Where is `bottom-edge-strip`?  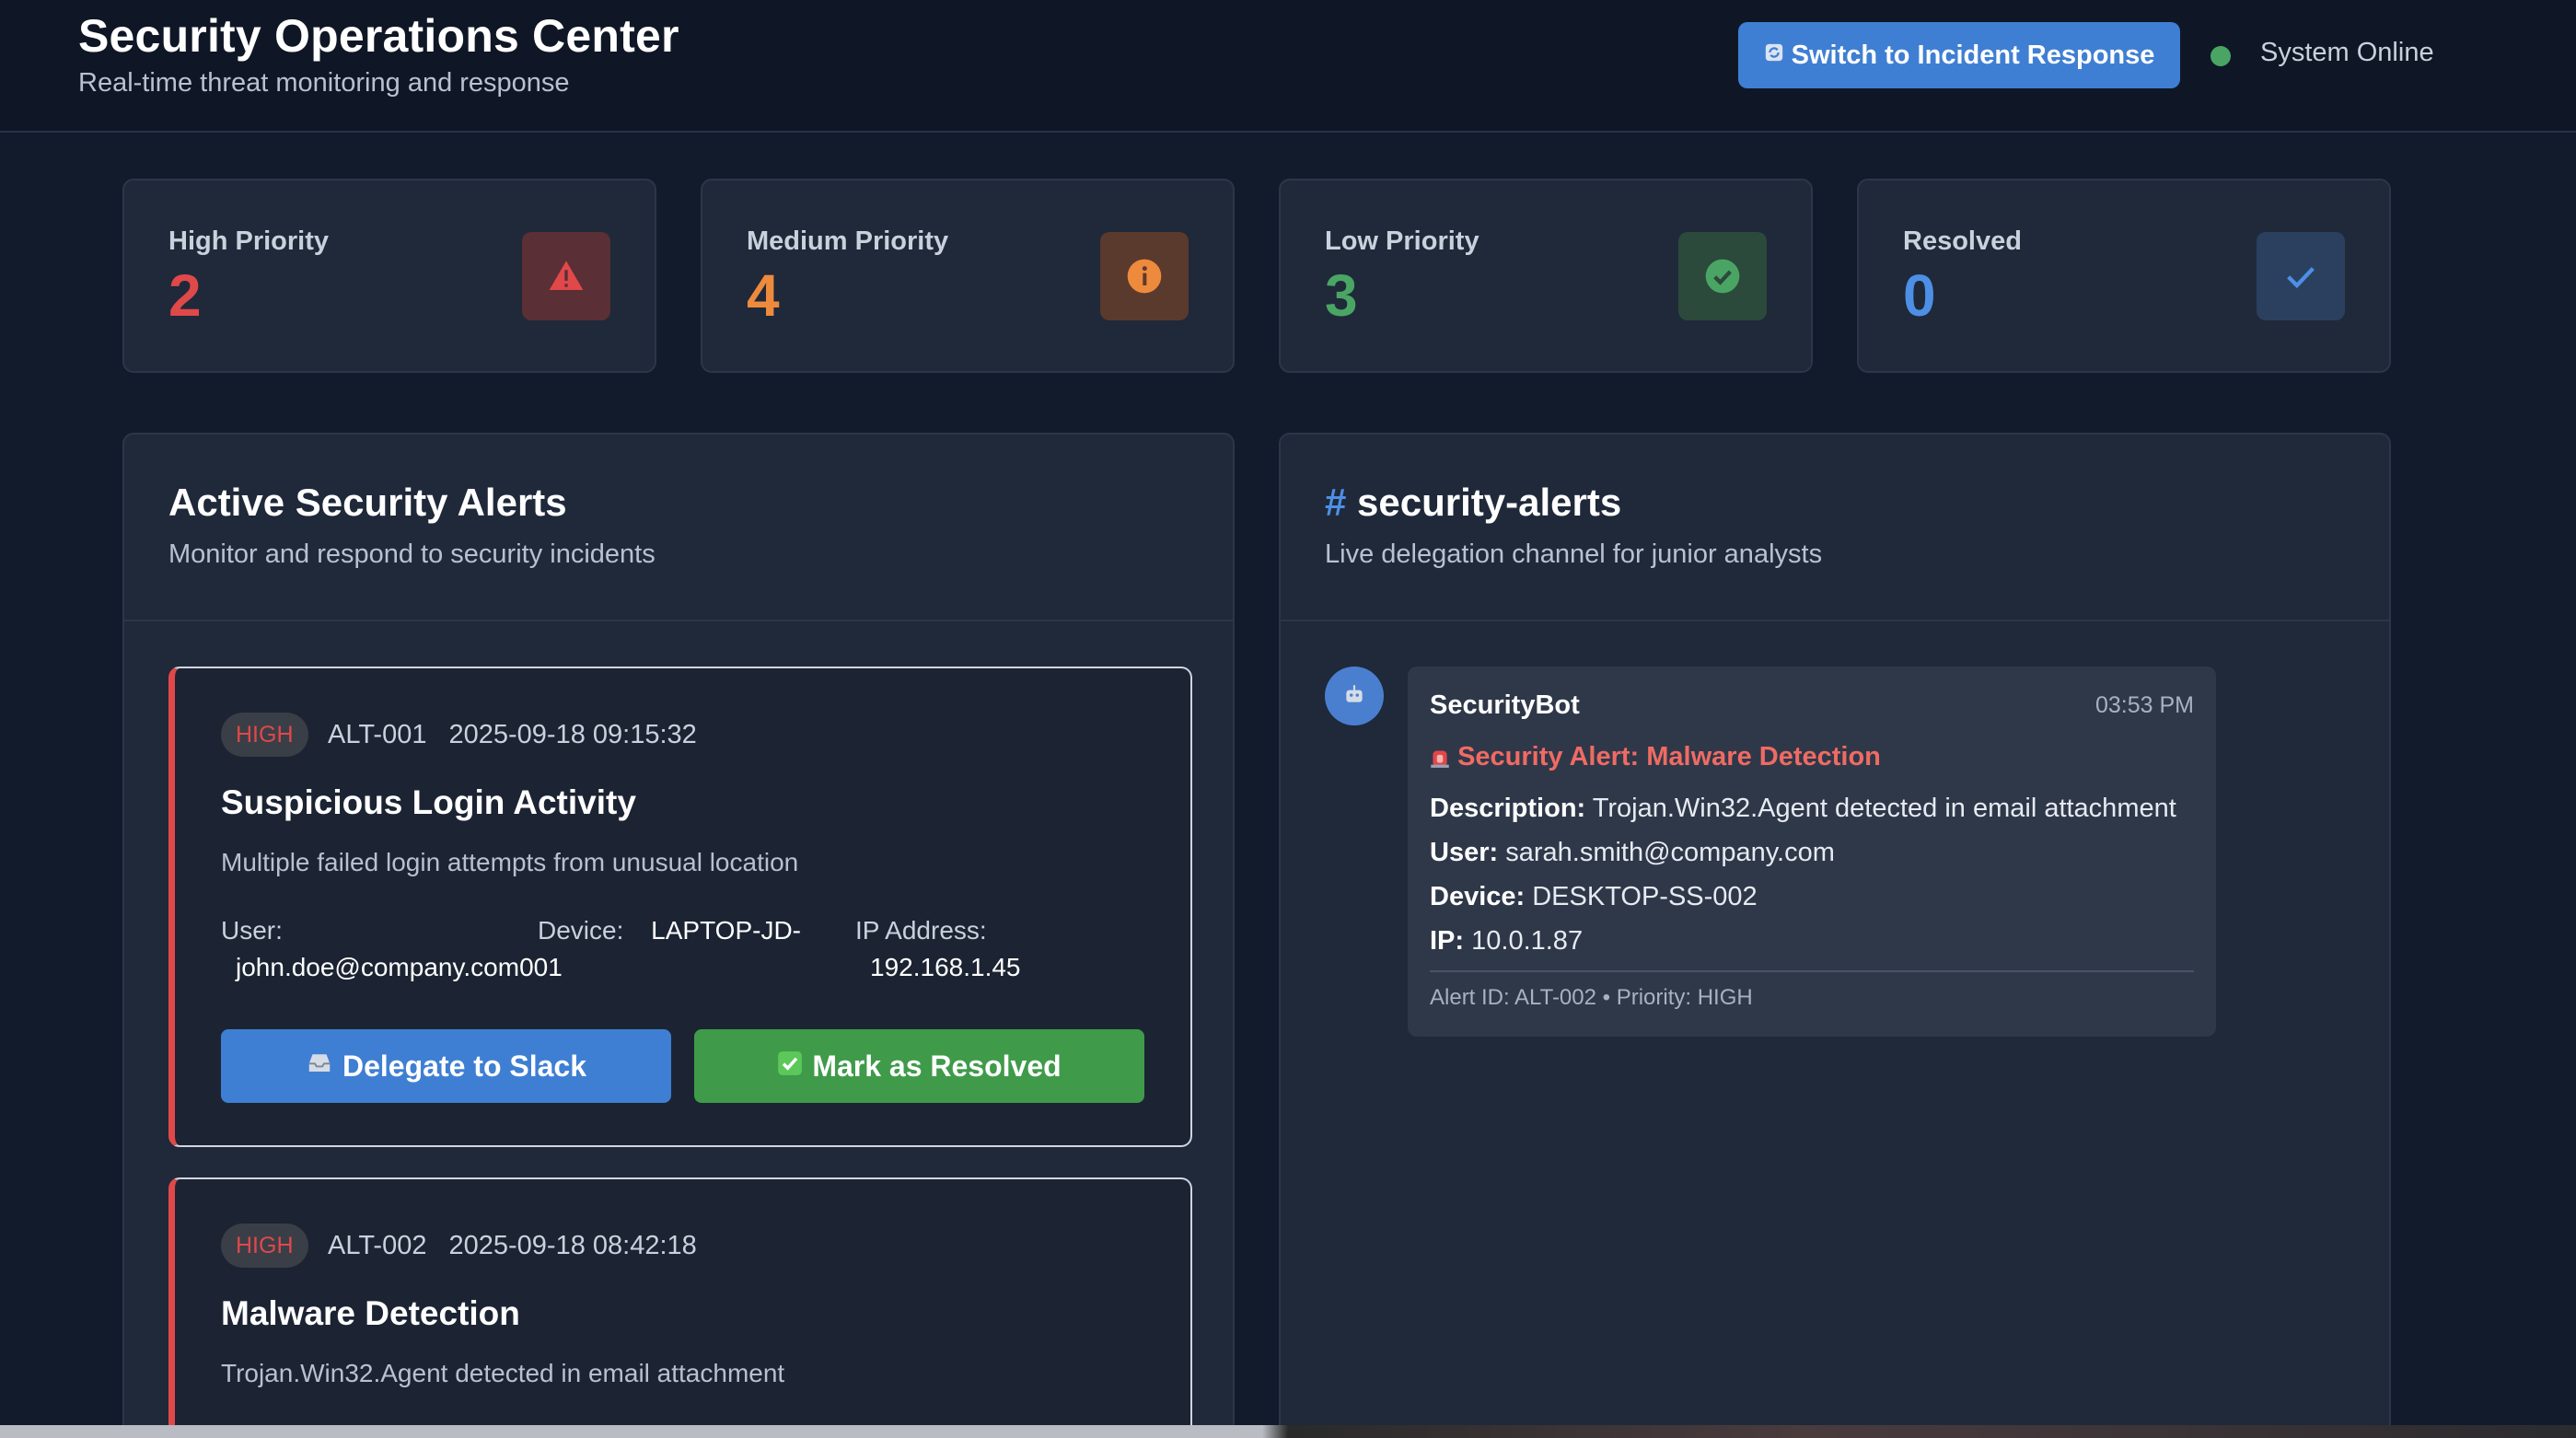
bottom-edge-strip is located at coordinates (1288, 1432).